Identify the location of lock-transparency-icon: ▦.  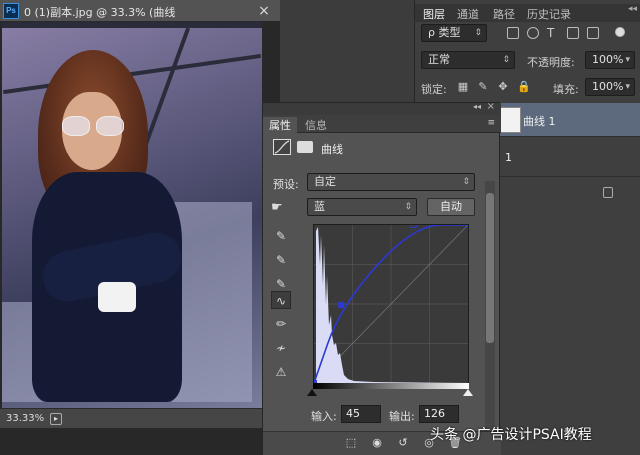
(463, 87).